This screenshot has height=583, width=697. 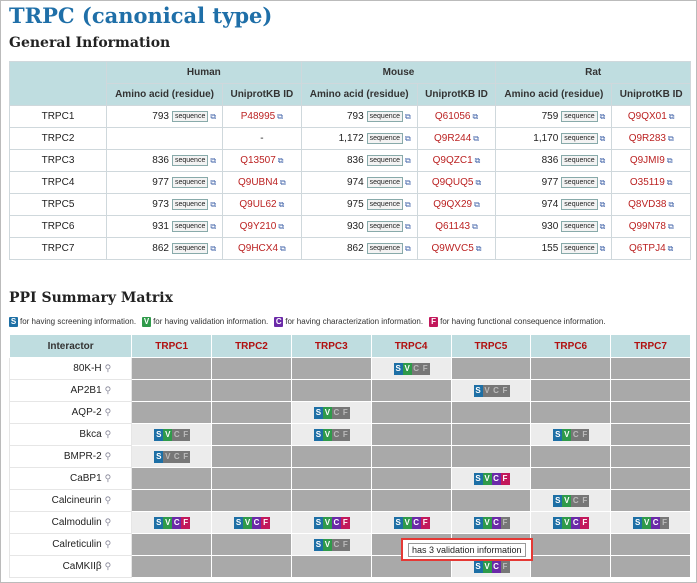 What do you see at coordinates (90, 434) in the screenshot?
I see `interactor-name: Bkca` at bounding box center [90, 434].